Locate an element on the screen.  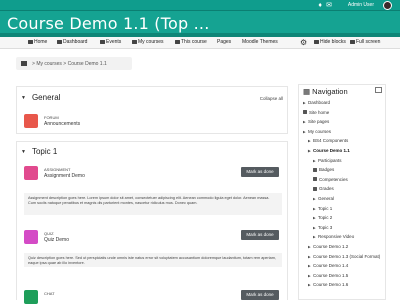
nav-tree-item: ▶ Dashboard is located at coordinates (316, 102).